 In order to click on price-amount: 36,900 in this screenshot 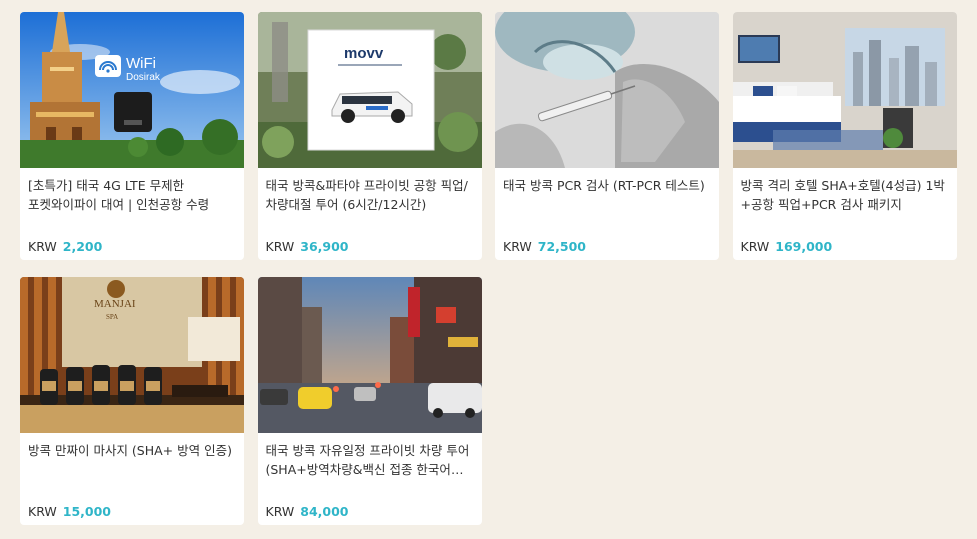, I will do `click(324, 246)`.